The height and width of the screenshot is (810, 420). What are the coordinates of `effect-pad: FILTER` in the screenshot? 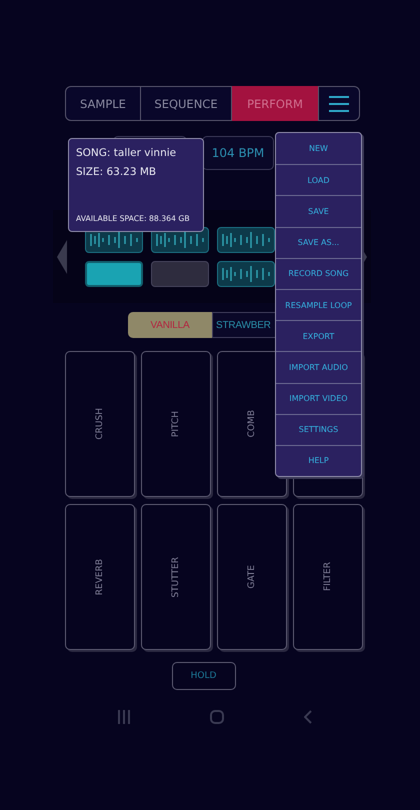 It's located at (328, 577).